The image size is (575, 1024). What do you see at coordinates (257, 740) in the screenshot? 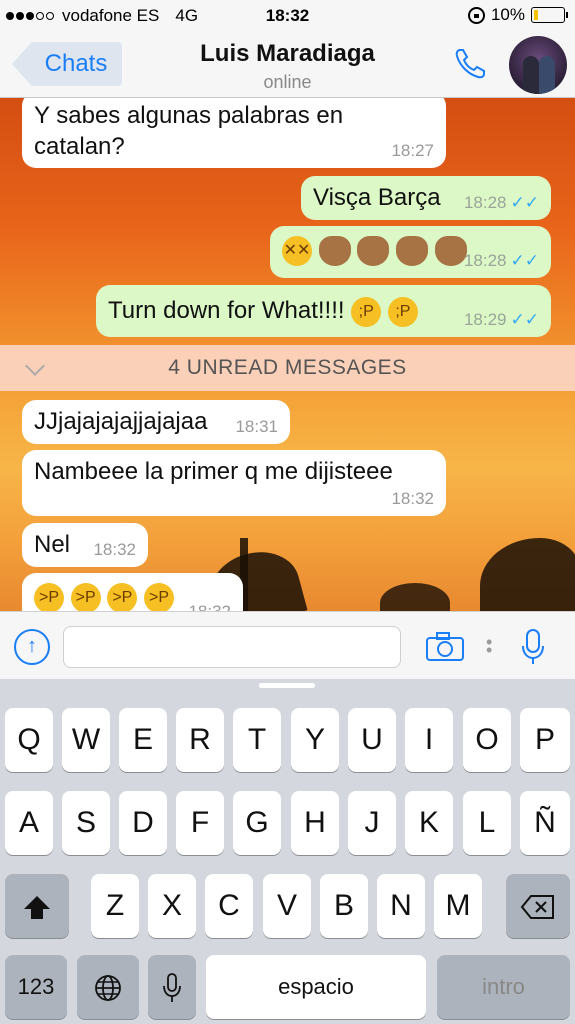
I see `key-t: T` at bounding box center [257, 740].